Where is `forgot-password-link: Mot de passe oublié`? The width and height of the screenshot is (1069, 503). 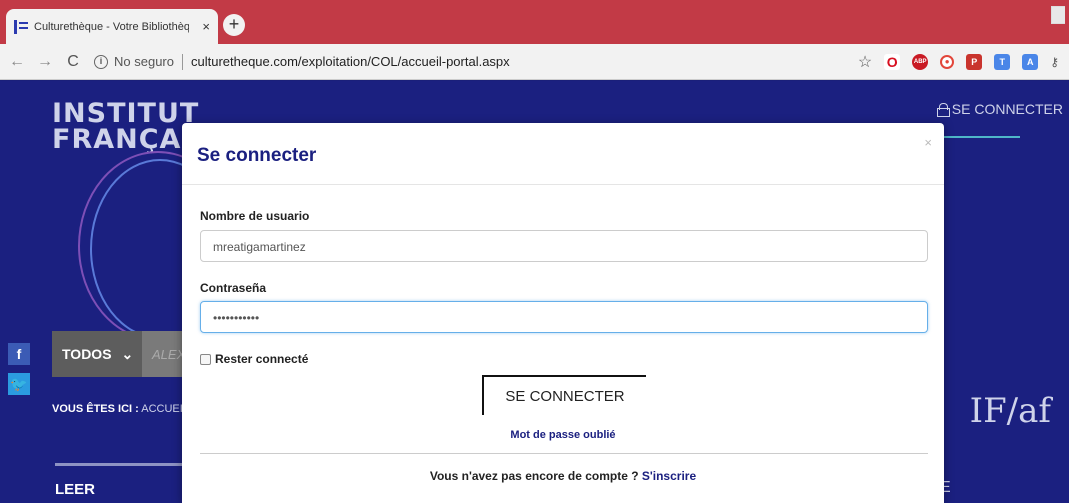
forgot-password-link: Mot de passe oublié is located at coordinates (563, 435).